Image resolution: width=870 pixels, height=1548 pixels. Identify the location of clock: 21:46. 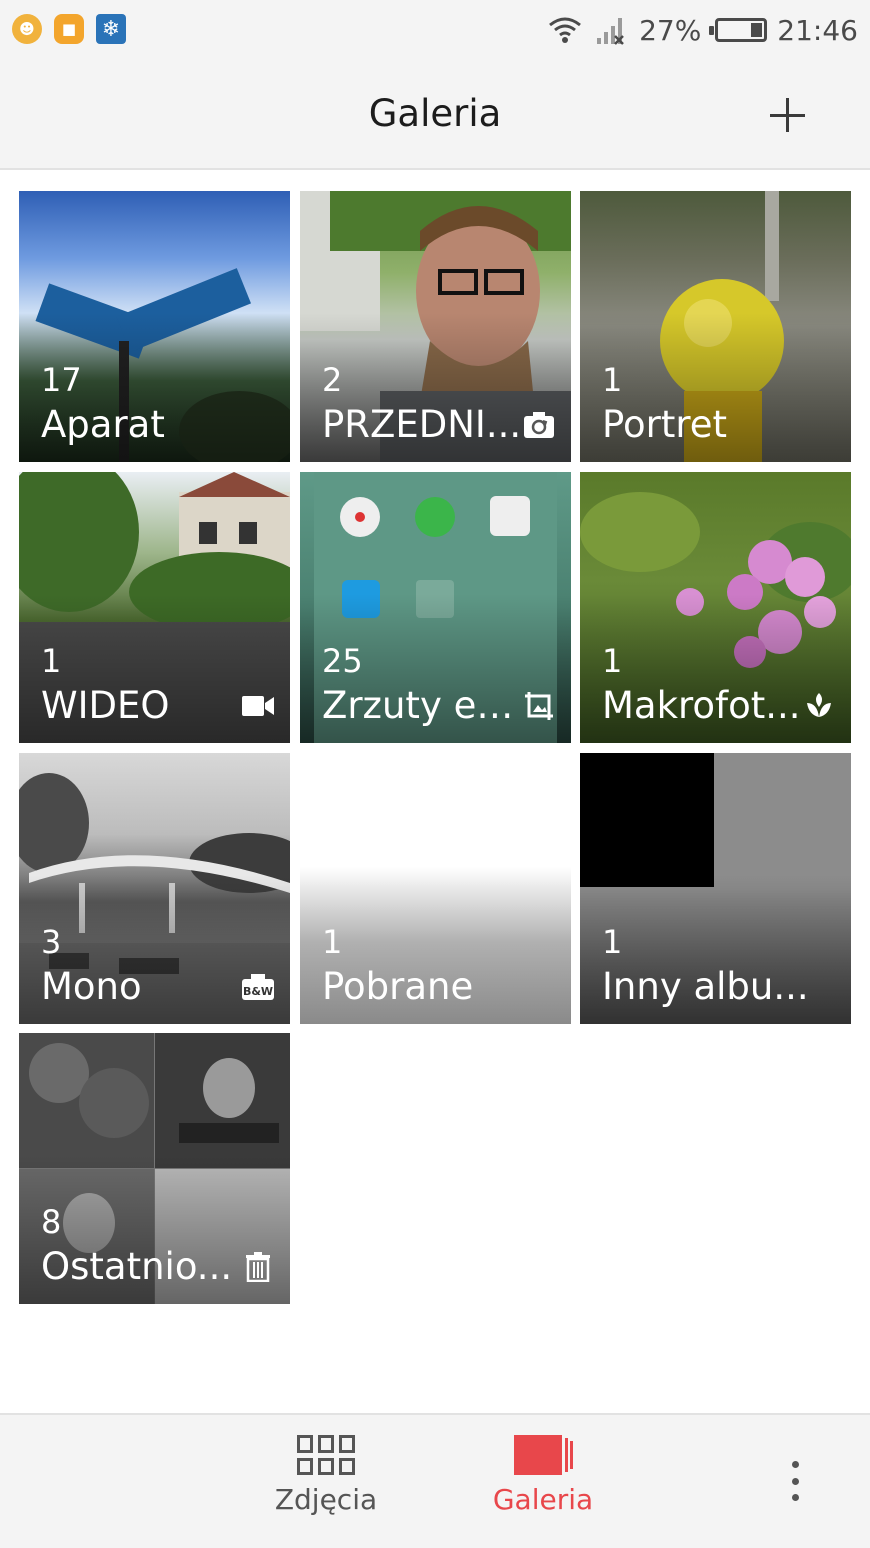
(817, 30).